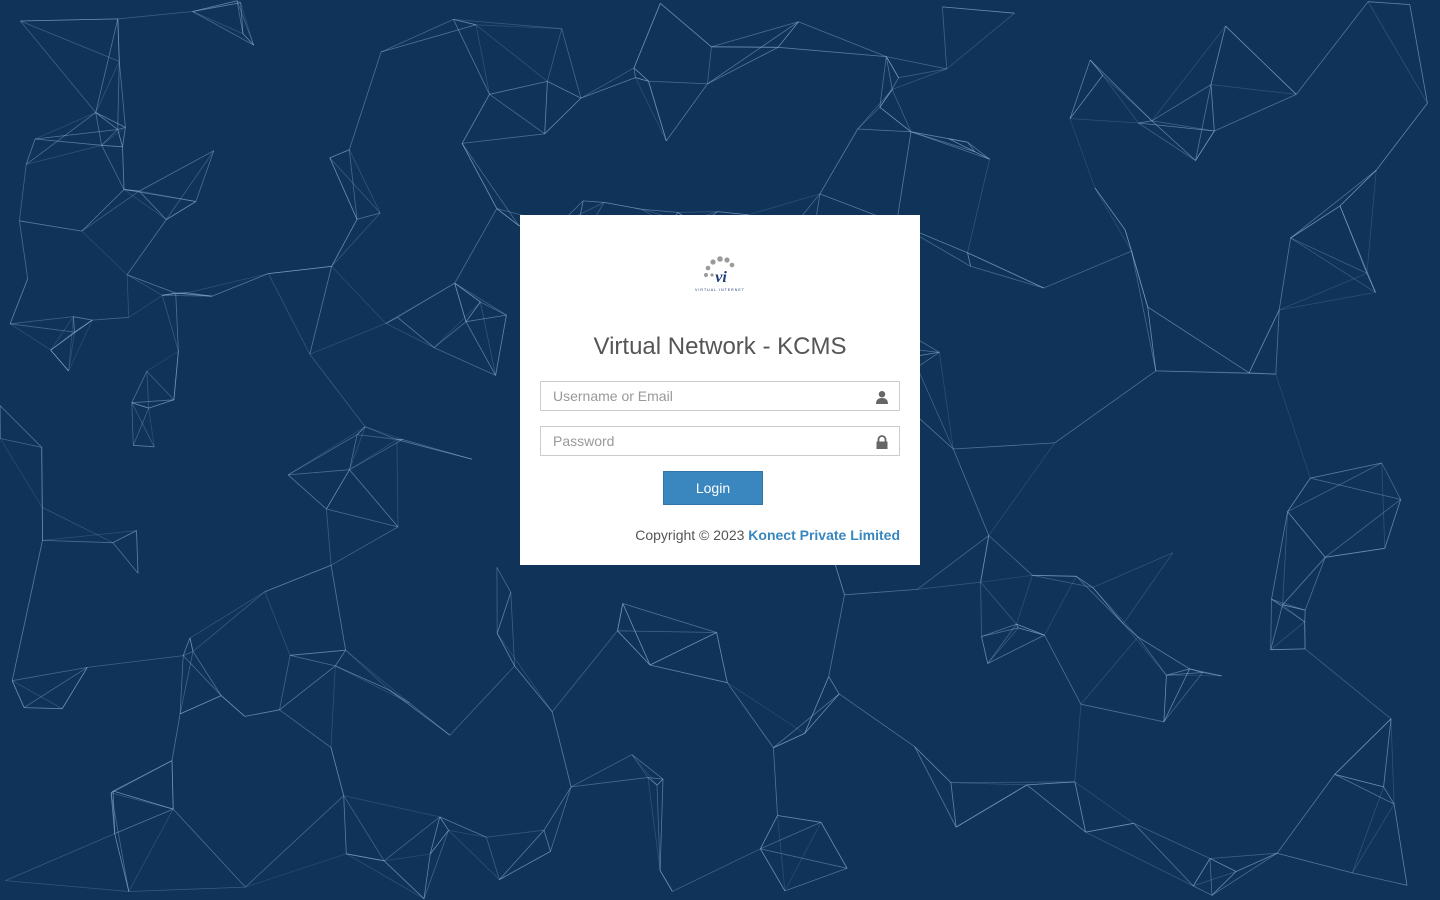  Describe the element at coordinates (707, 396) in the screenshot. I see `username-input` at that location.